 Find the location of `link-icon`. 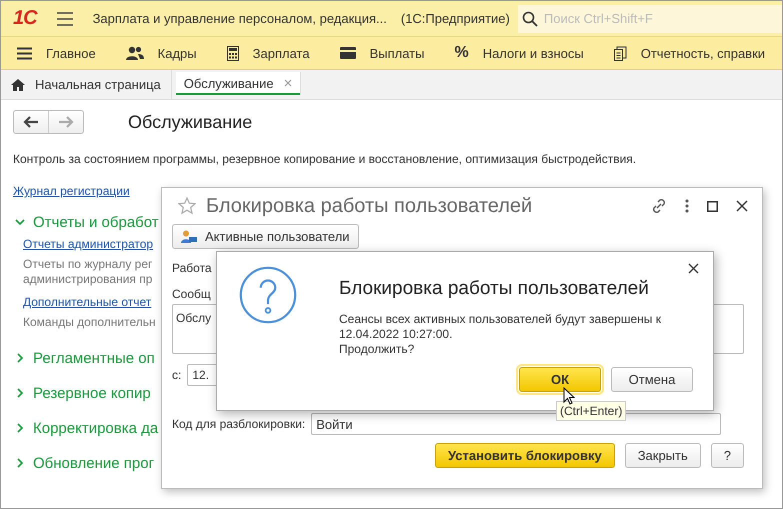

link-icon is located at coordinates (659, 206).